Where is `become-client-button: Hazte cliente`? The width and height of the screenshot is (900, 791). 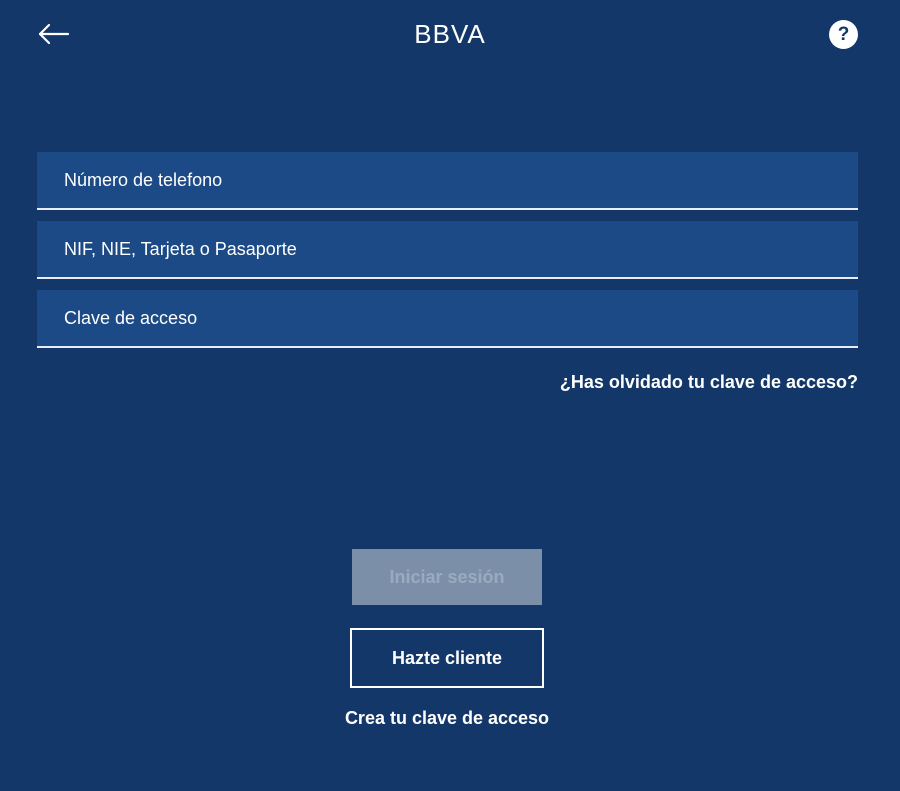 become-client-button: Hazte cliente is located at coordinates (447, 658).